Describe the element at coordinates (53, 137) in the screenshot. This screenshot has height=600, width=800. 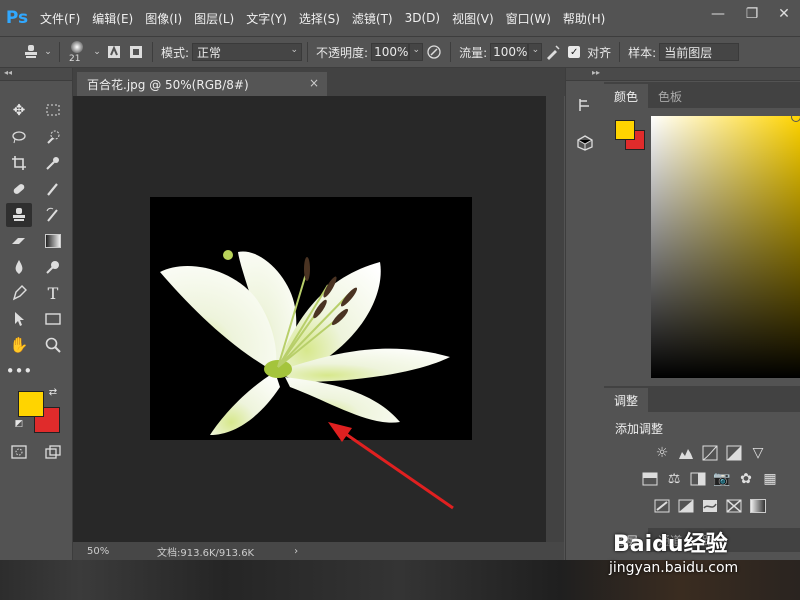
I see `quick-selection-tool-icon` at that location.